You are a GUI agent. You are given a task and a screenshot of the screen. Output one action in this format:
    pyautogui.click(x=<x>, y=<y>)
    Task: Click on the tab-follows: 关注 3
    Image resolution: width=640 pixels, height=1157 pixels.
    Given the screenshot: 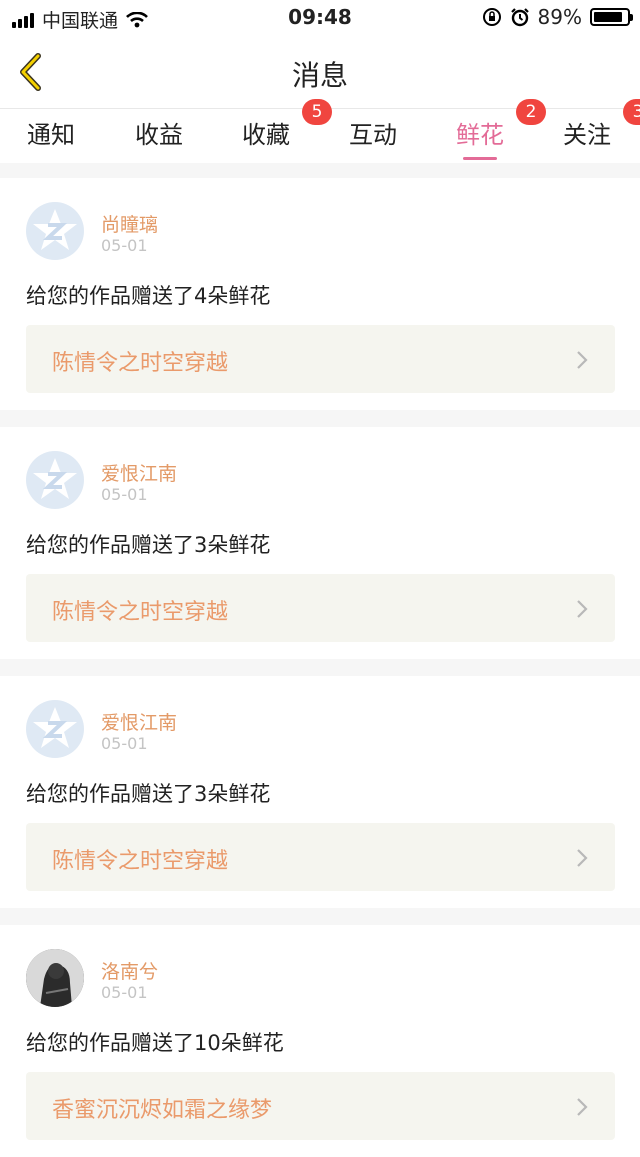 What is the action you would take?
    pyautogui.click(x=591, y=124)
    